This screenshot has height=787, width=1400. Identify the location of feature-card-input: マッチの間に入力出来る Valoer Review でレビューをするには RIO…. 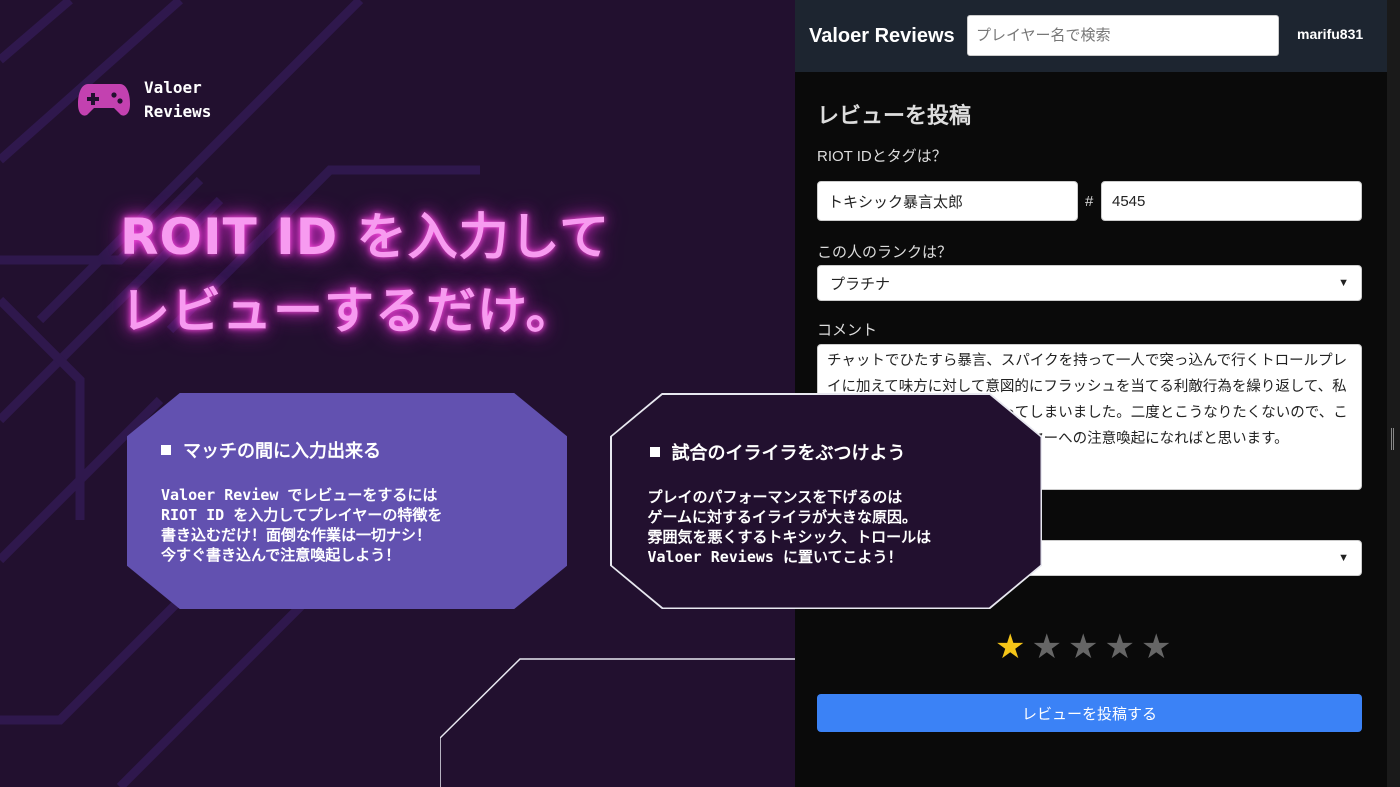
(347, 501).